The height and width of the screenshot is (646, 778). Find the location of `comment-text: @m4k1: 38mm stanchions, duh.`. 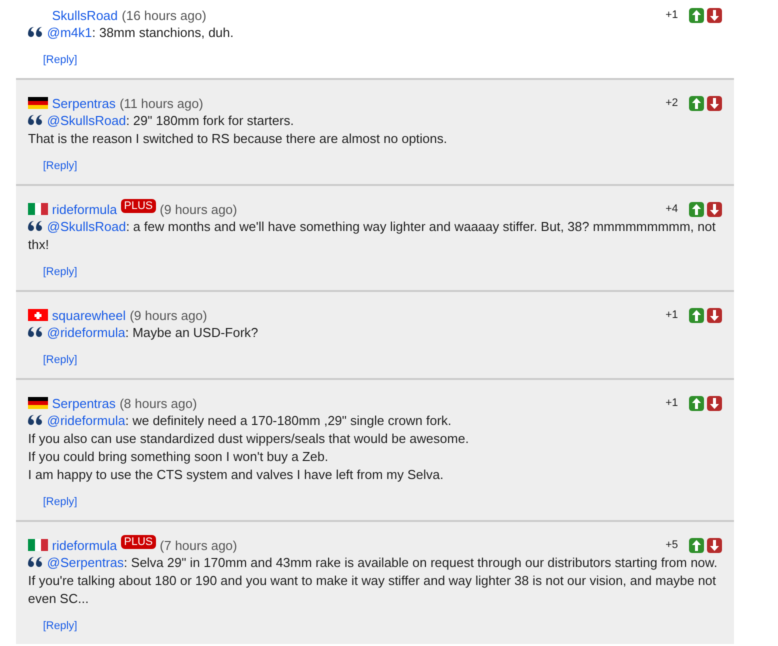

comment-text: @m4k1: 38mm stanchions, duh. is located at coordinates (375, 33).